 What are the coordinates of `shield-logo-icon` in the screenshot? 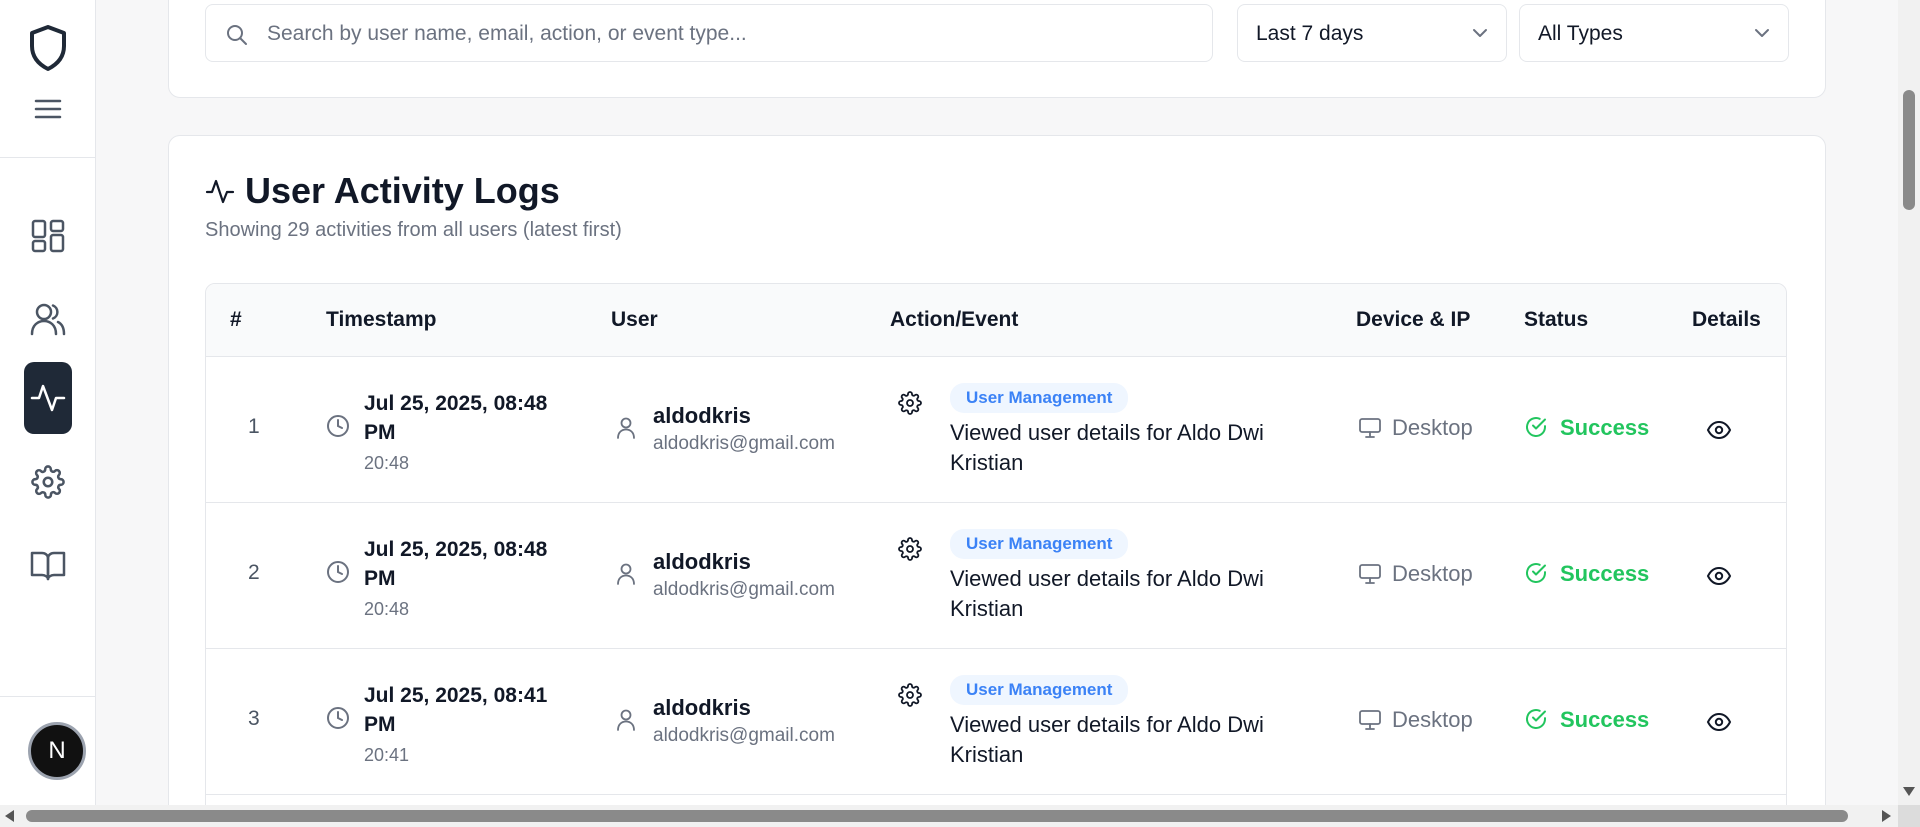 It's located at (48, 48).